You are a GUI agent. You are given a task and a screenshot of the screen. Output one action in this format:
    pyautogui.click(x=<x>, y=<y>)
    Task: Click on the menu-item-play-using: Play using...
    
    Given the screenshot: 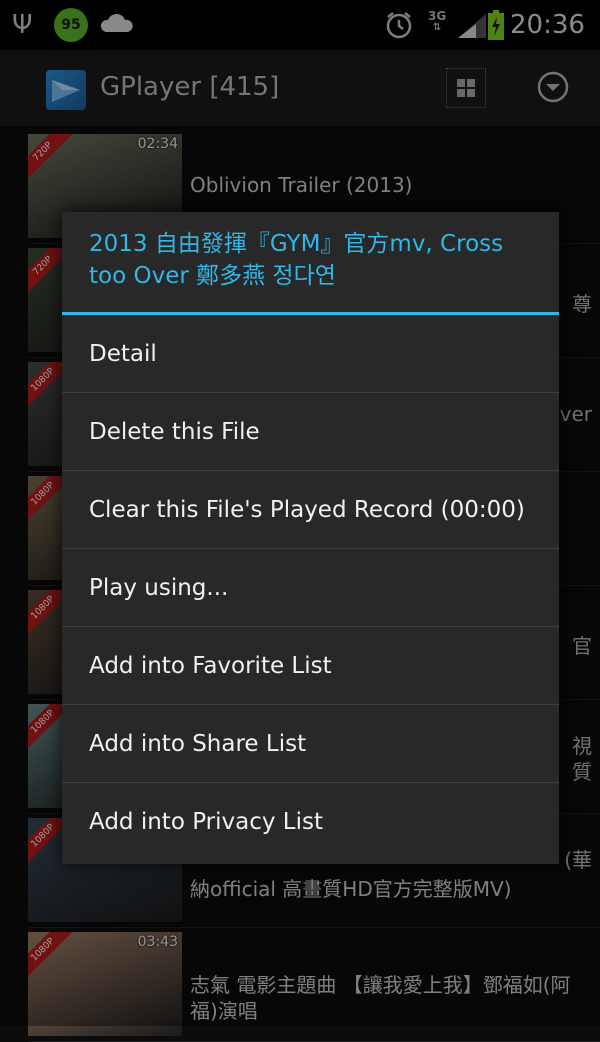 What is the action you would take?
    pyautogui.click(x=310, y=588)
    